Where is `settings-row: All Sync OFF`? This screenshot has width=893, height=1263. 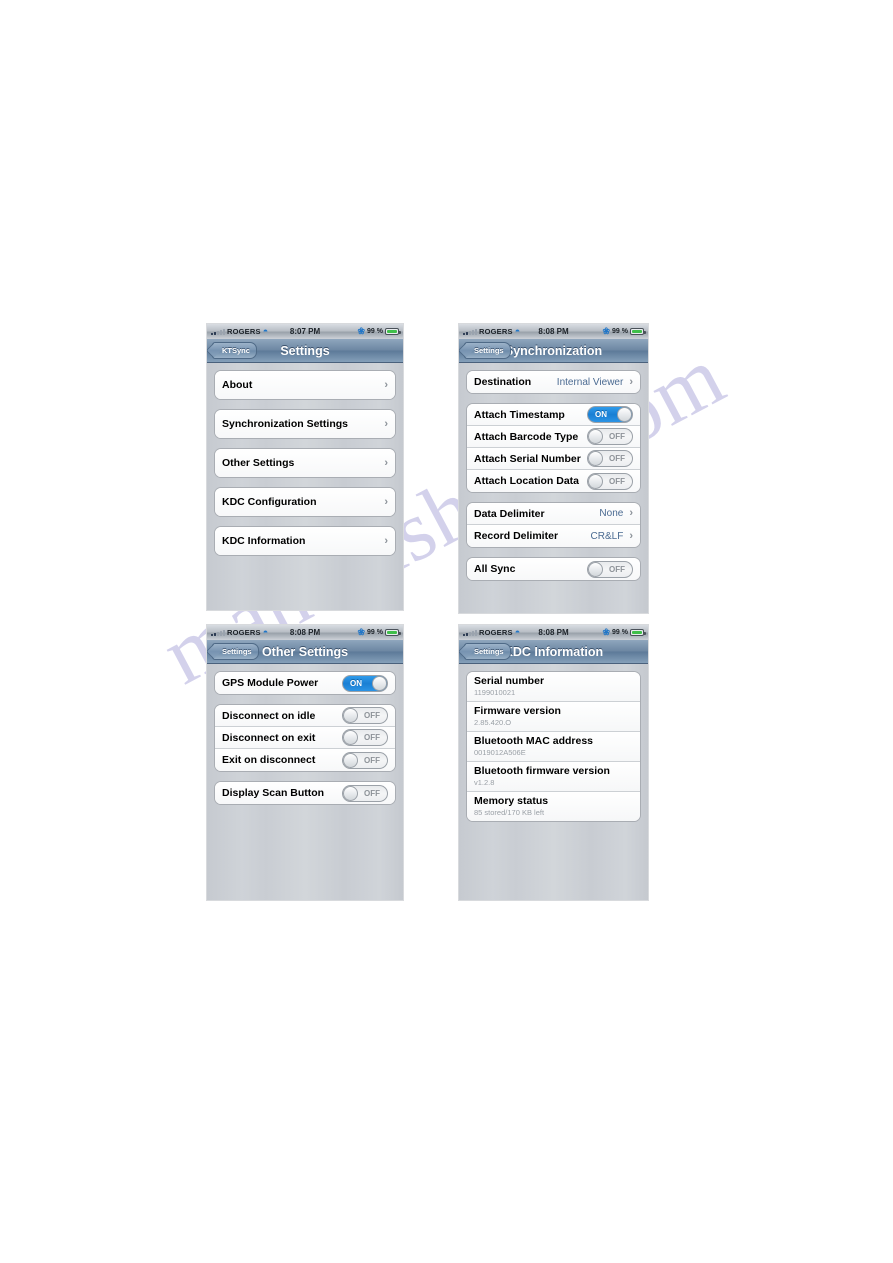 settings-row: All Sync OFF is located at coordinates (553, 569).